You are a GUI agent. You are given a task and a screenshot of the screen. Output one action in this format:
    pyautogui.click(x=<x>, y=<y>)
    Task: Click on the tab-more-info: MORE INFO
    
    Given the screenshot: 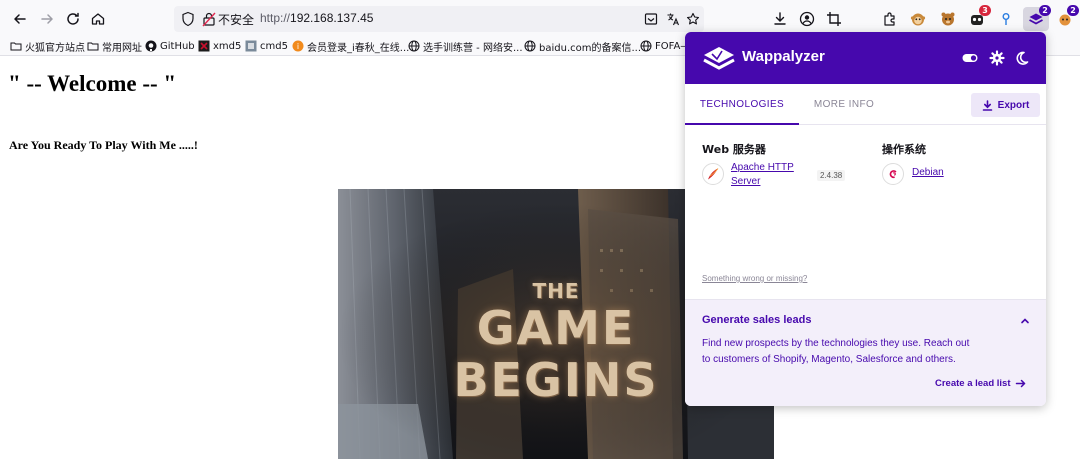 What is the action you would take?
    pyautogui.click(x=844, y=104)
    